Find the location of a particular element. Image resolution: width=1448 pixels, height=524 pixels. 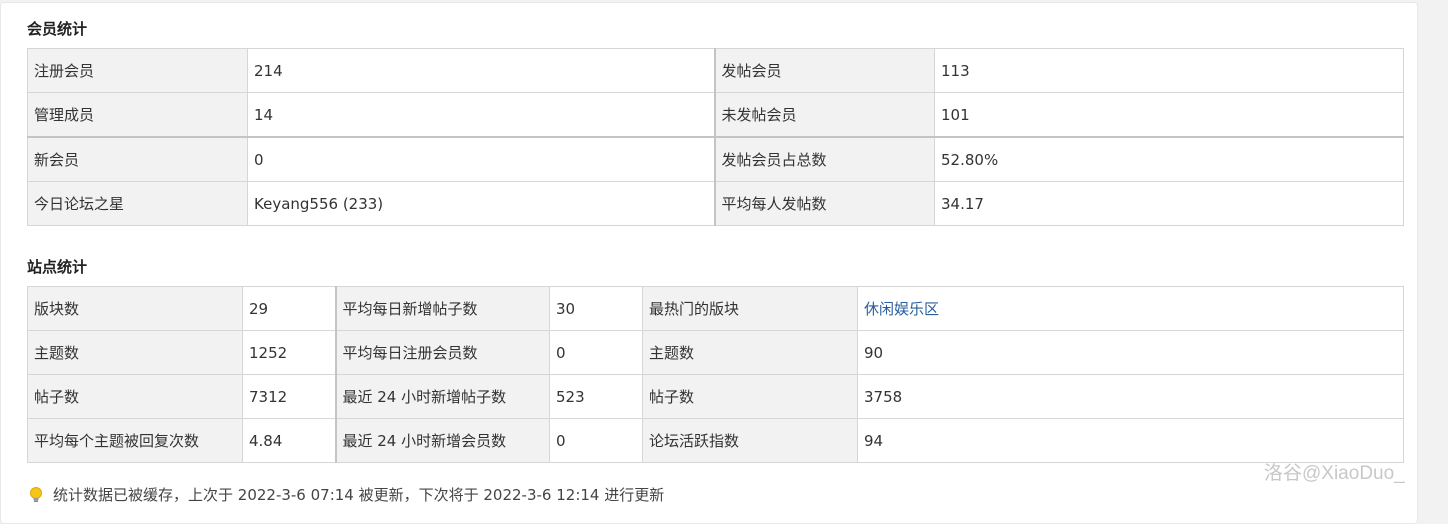

stat-label: 平均每日新增帖子数 is located at coordinates (442, 308).